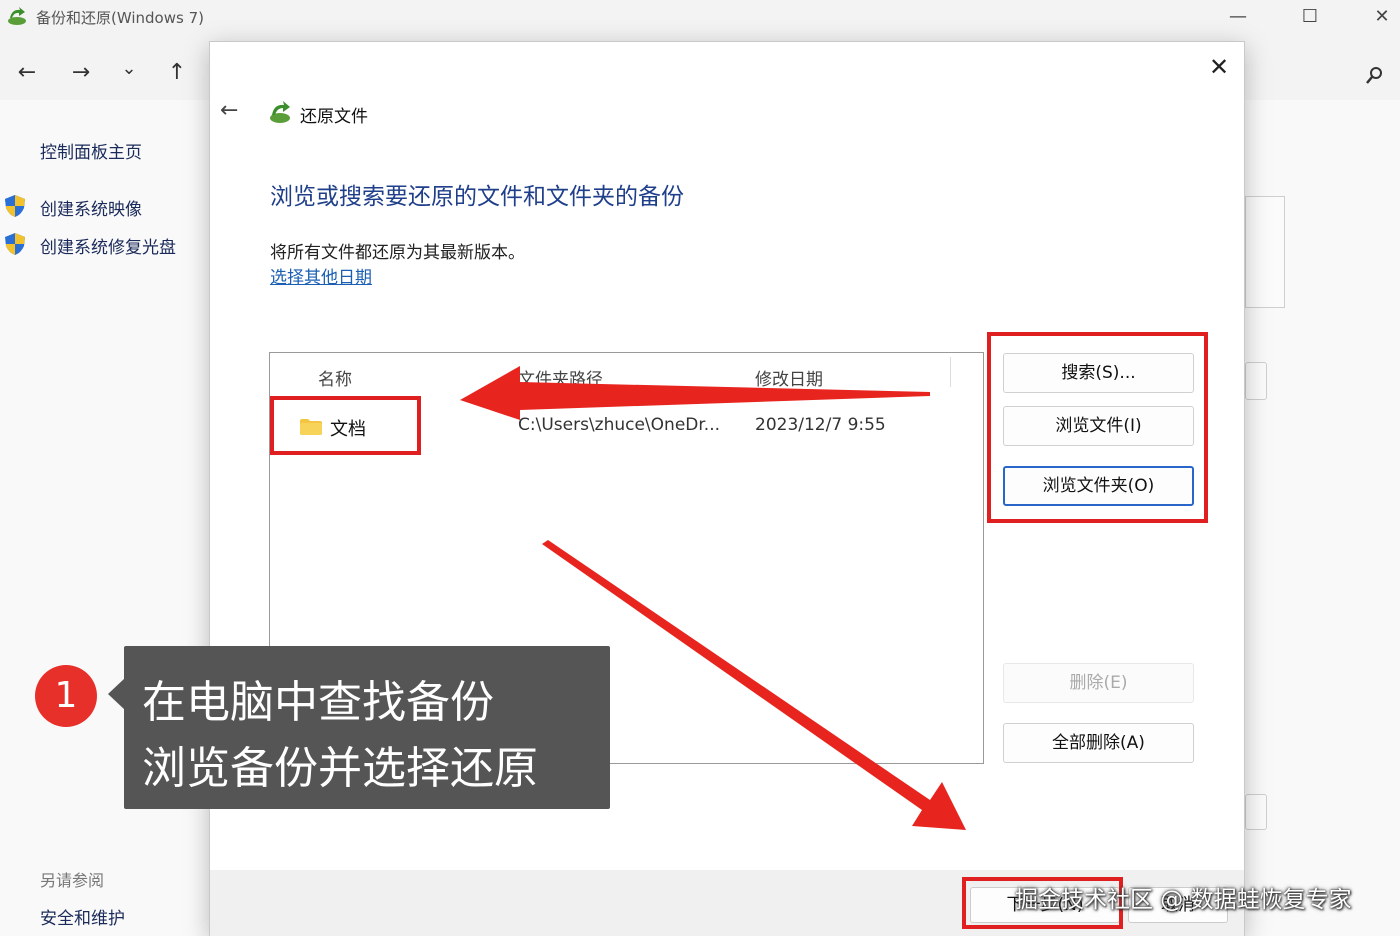  I want to click on column-header-folder-path: 文件夹路径, so click(560, 377).